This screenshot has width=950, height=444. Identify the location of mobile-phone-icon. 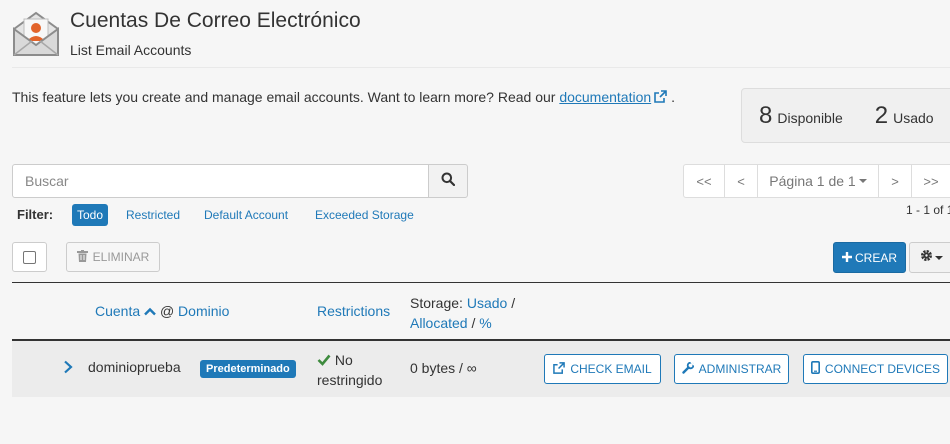
(815, 369).